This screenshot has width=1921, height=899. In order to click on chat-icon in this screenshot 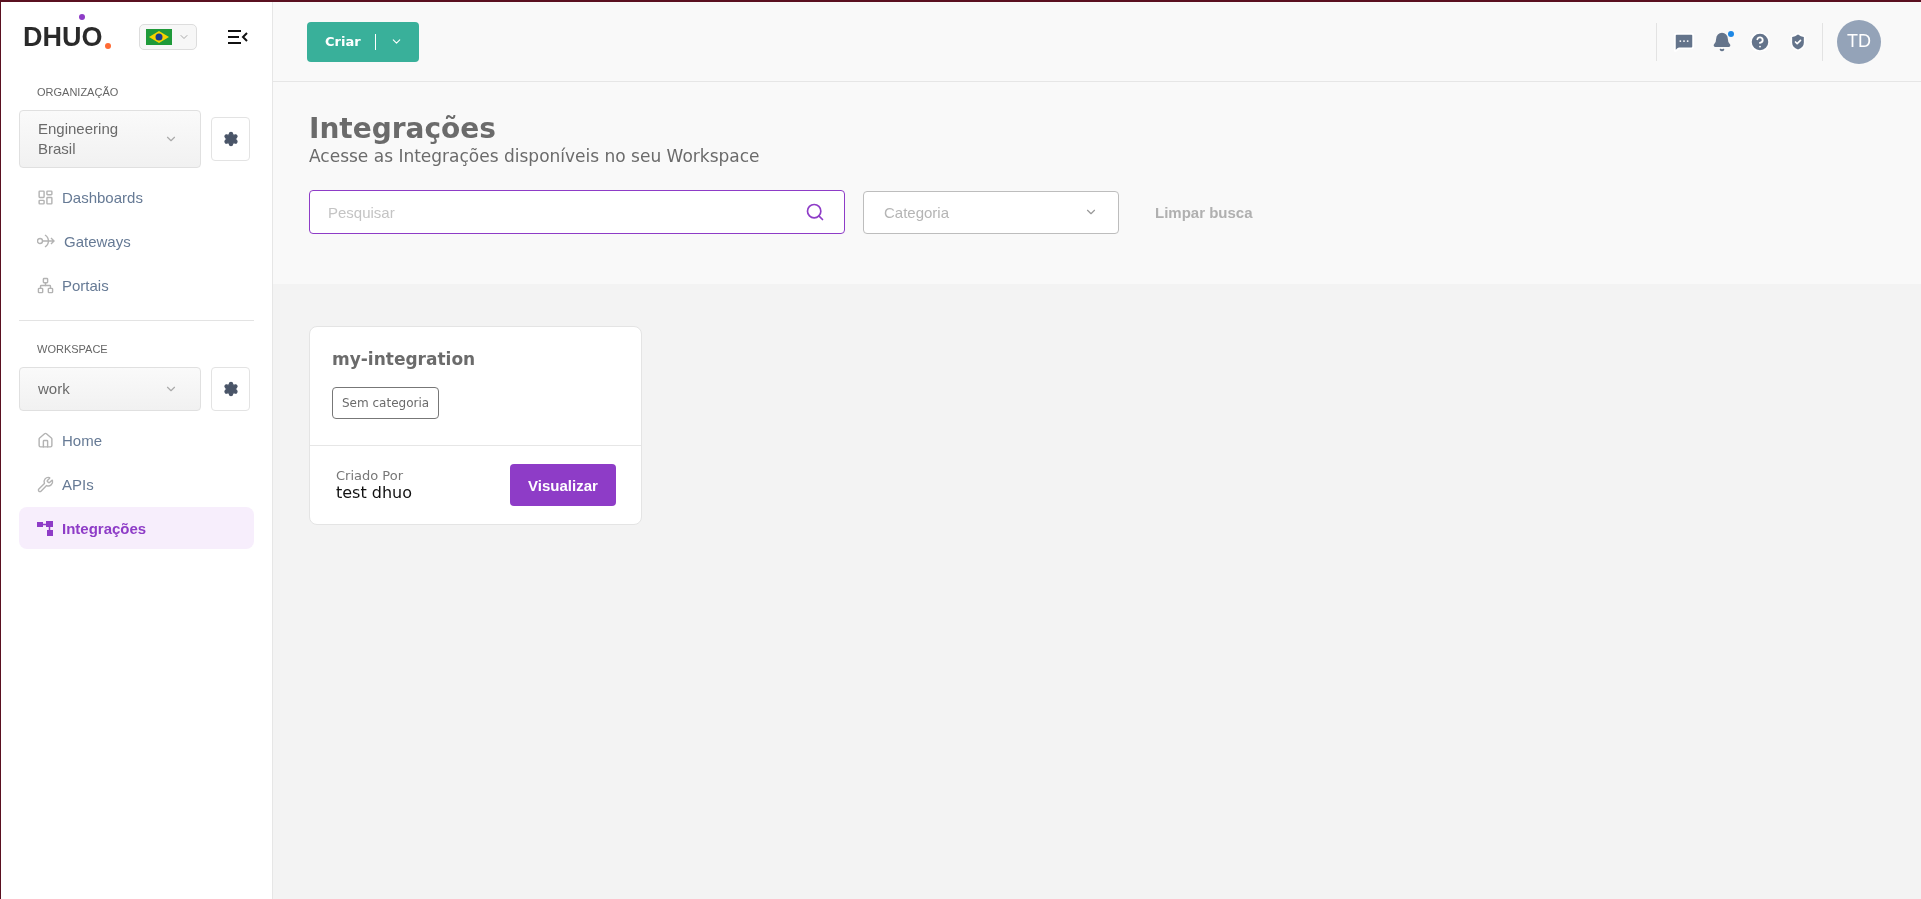, I will do `click(1684, 41)`.